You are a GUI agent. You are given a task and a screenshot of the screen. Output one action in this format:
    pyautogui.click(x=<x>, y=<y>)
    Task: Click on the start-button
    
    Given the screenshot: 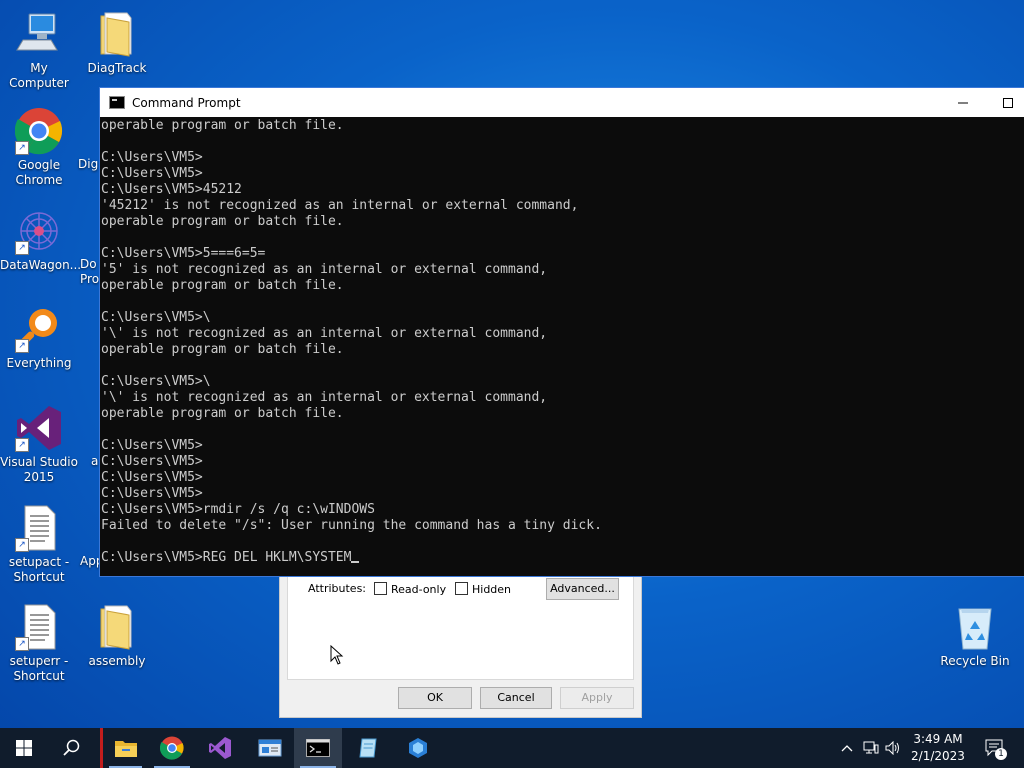 What is the action you would take?
    pyautogui.click(x=24, y=748)
    